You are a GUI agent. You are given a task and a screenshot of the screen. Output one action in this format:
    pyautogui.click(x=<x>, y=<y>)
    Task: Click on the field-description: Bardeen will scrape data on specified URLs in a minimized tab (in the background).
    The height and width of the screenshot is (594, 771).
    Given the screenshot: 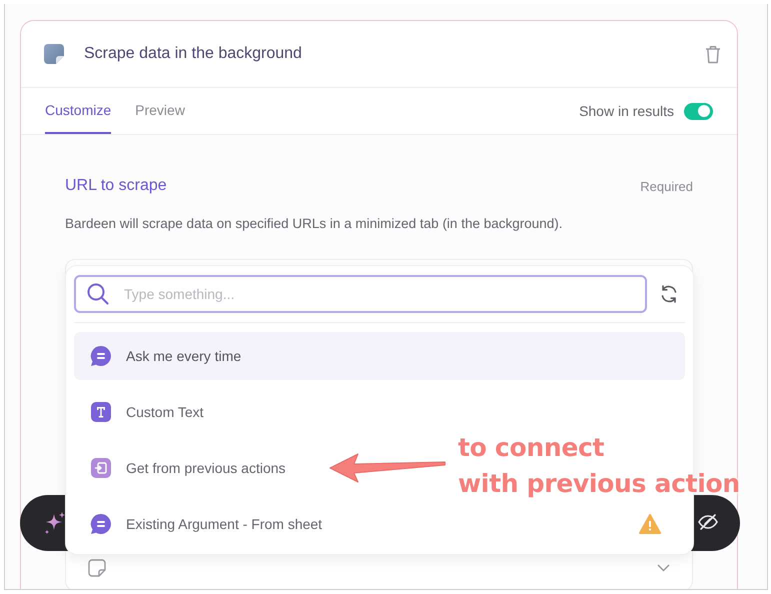 What is the action you would take?
    pyautogui.click(x=314, y=223)
    